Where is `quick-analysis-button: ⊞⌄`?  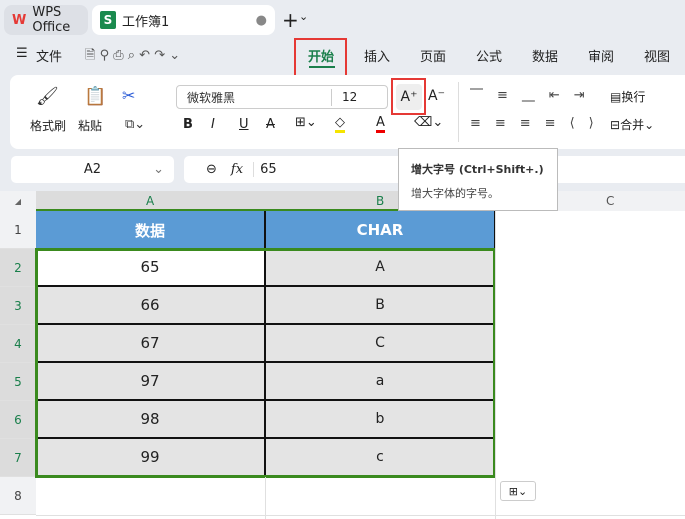 quick-analysis-button: ⊞⌄ is located at coordinates (518, 491).